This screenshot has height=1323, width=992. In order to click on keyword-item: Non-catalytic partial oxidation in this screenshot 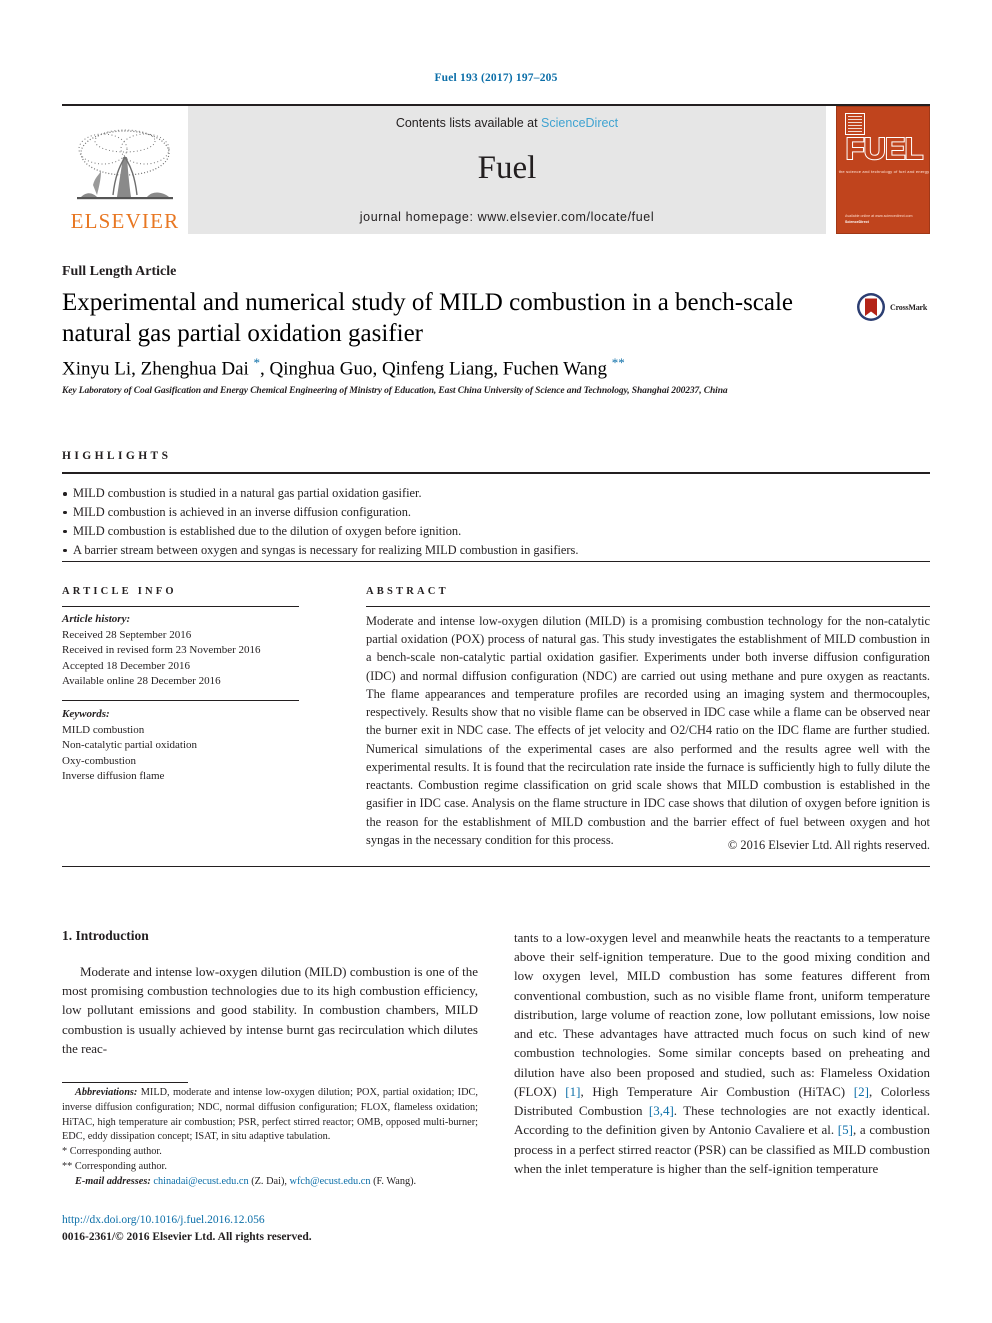, I will do `click(130, 745)`.